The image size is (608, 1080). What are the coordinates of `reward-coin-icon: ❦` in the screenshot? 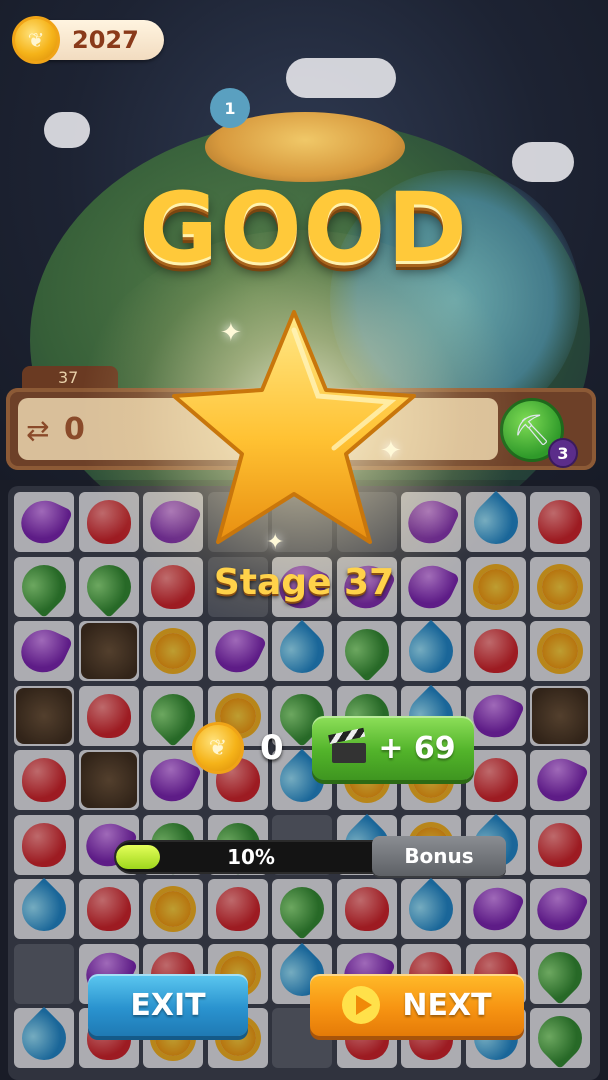 It's located at (218, 748).